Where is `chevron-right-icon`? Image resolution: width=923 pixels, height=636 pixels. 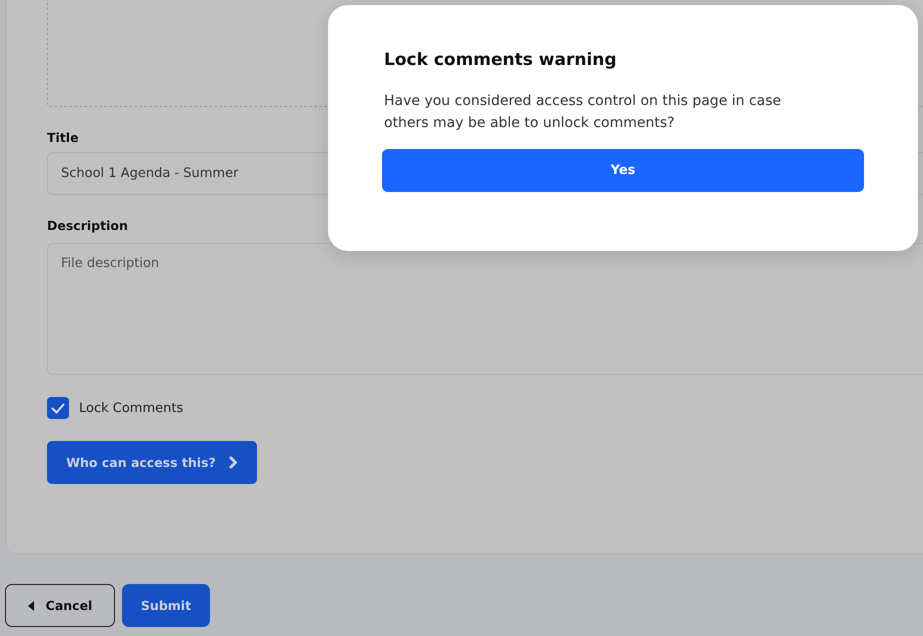 chevron-right-icon is located at coordinates (233, 462).